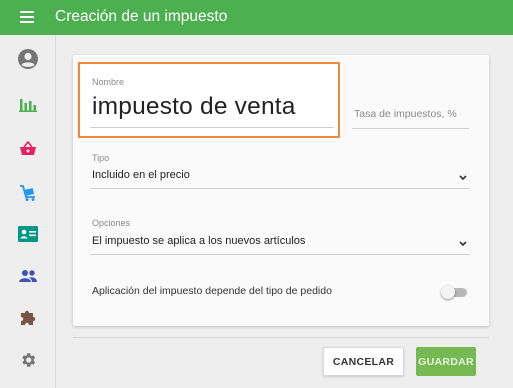 Image resolution: width=513 pixels, height=388 pixels. I want to click on type-select: Incluido en el precio, so click(141, 175).